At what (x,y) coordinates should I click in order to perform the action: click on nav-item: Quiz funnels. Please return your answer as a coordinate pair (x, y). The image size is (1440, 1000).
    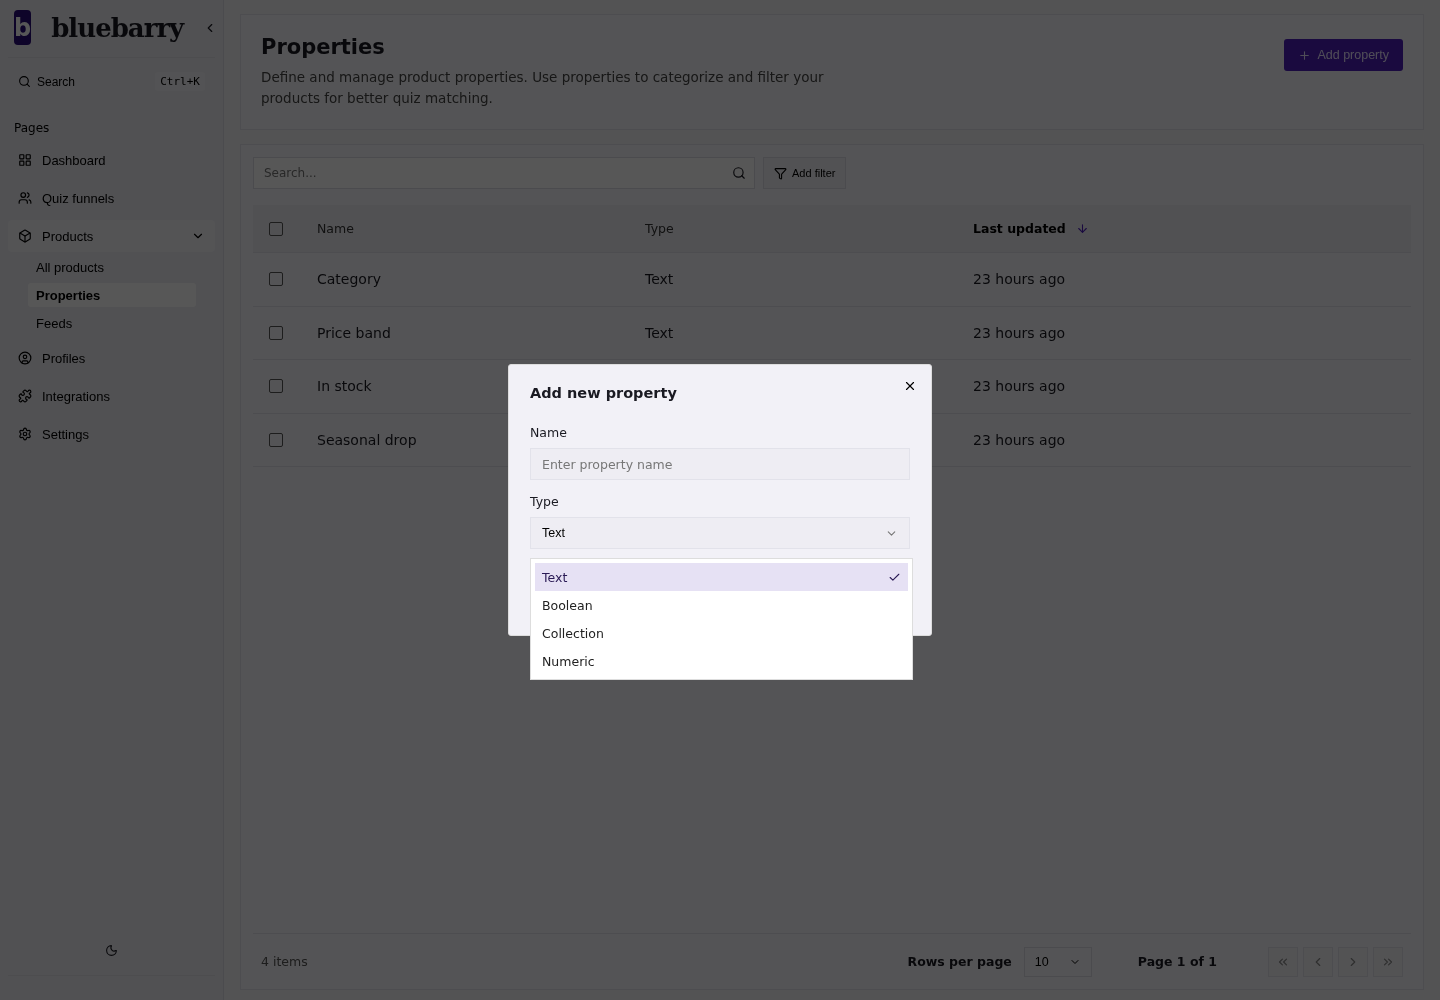
    Looking at the image, I should click on (111, 198).